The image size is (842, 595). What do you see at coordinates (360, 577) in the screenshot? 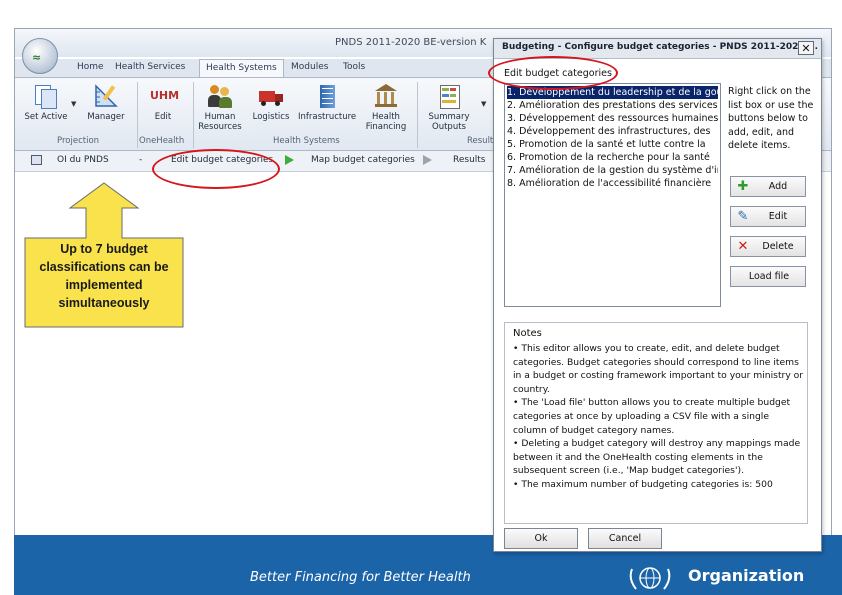
I see `footer-tagline: Better Financing for Better Health` at bounding box center [360, 577].